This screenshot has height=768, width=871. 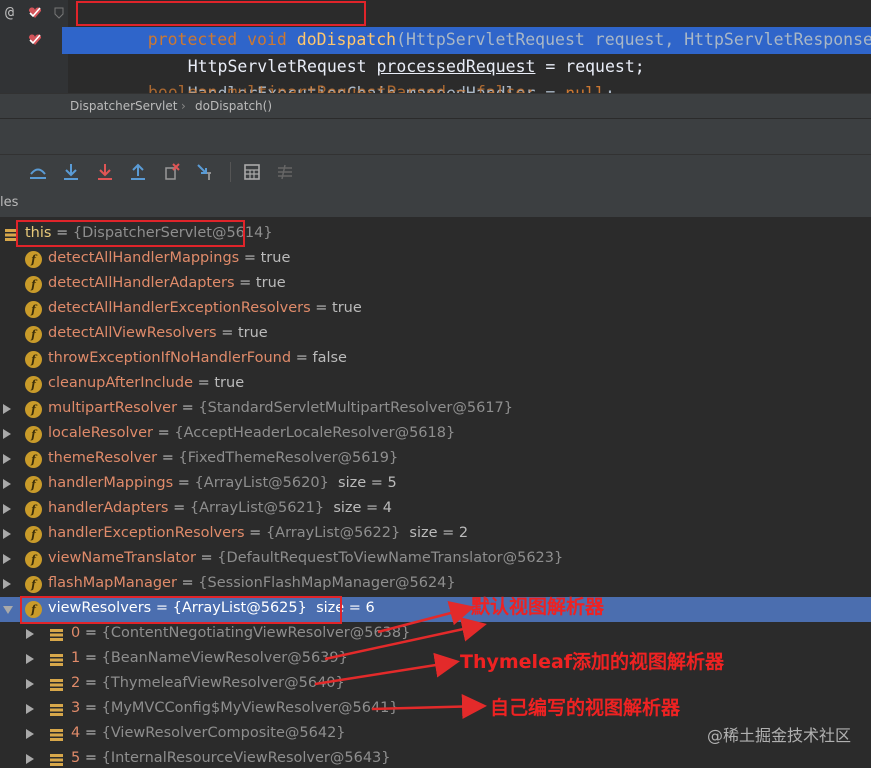 What do you see at coordinates (592, 662) in the screenshot?
I see `annotation-thymeleaf-resolver: Thymeleaf添加的视图解析器` at bounding box center [592, 662].